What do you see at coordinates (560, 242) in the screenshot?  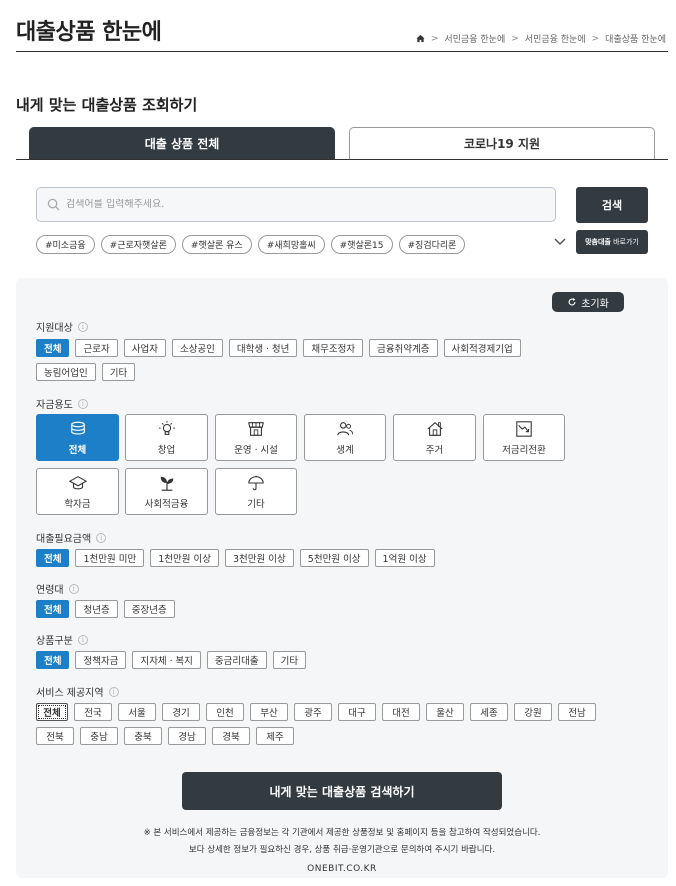 I see `chevron-down-icon` at bounding box center [560, 242].